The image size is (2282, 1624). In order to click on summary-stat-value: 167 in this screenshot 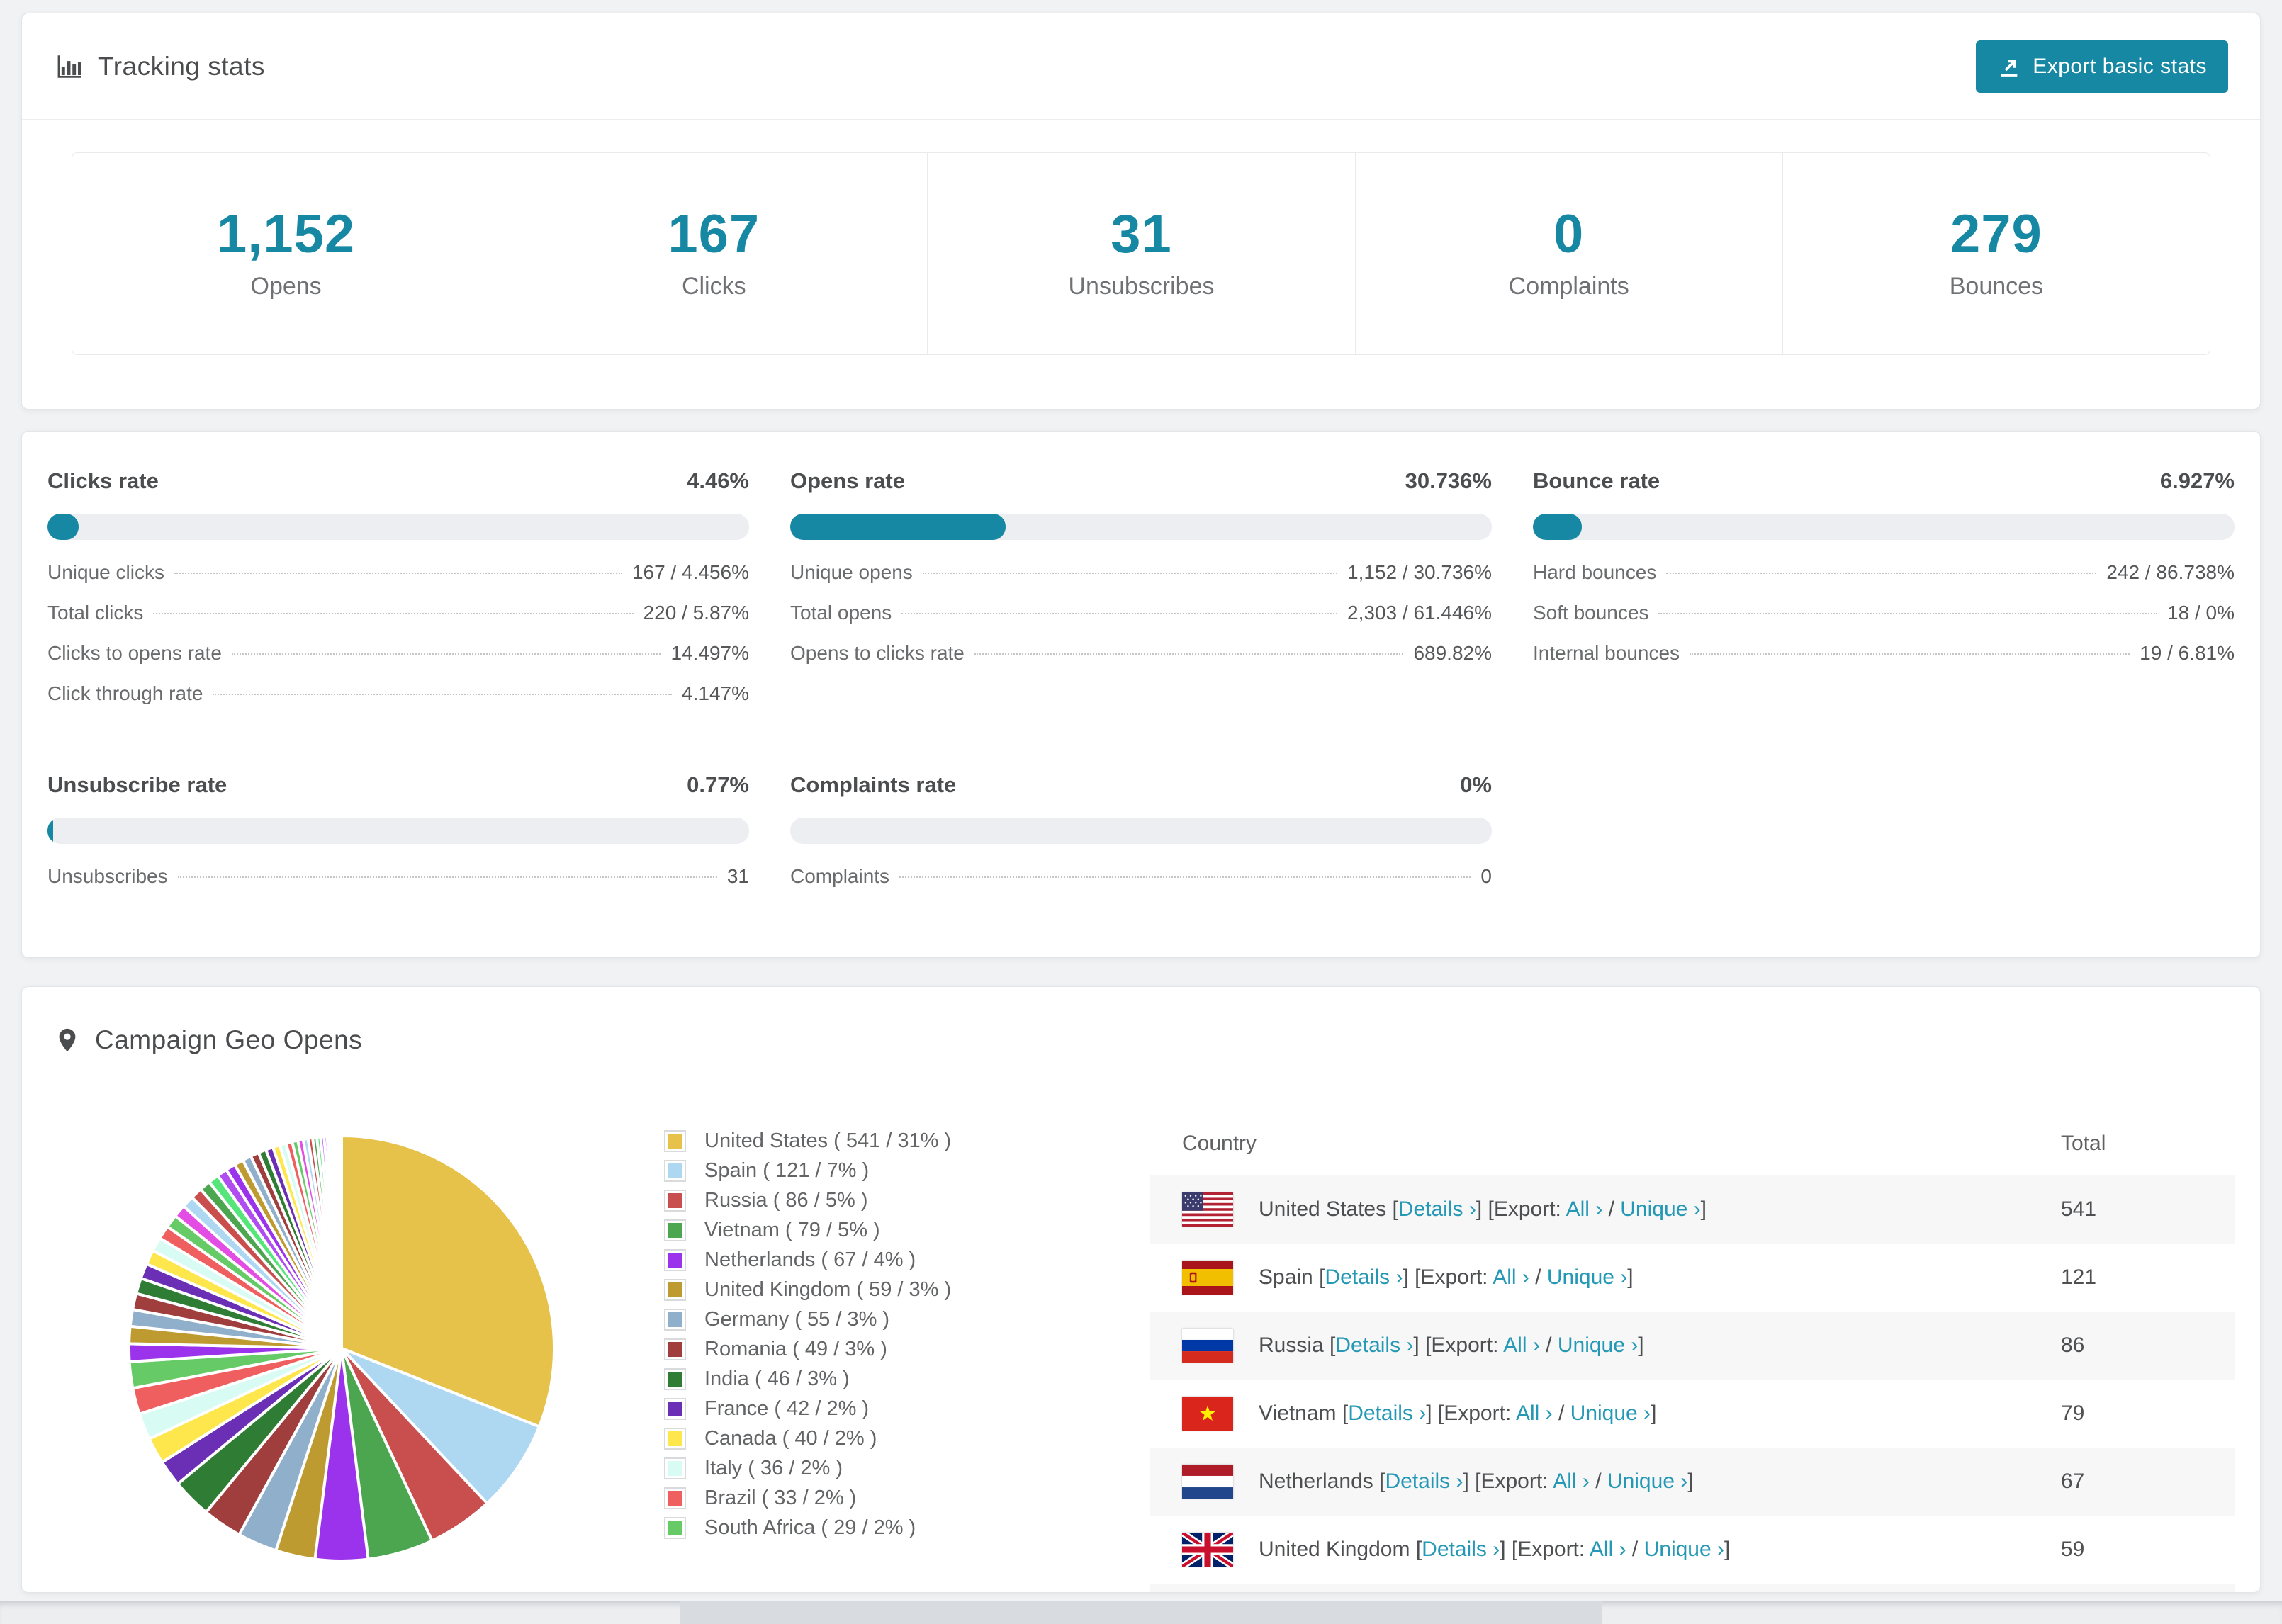, I will do `click(714, 234)`.